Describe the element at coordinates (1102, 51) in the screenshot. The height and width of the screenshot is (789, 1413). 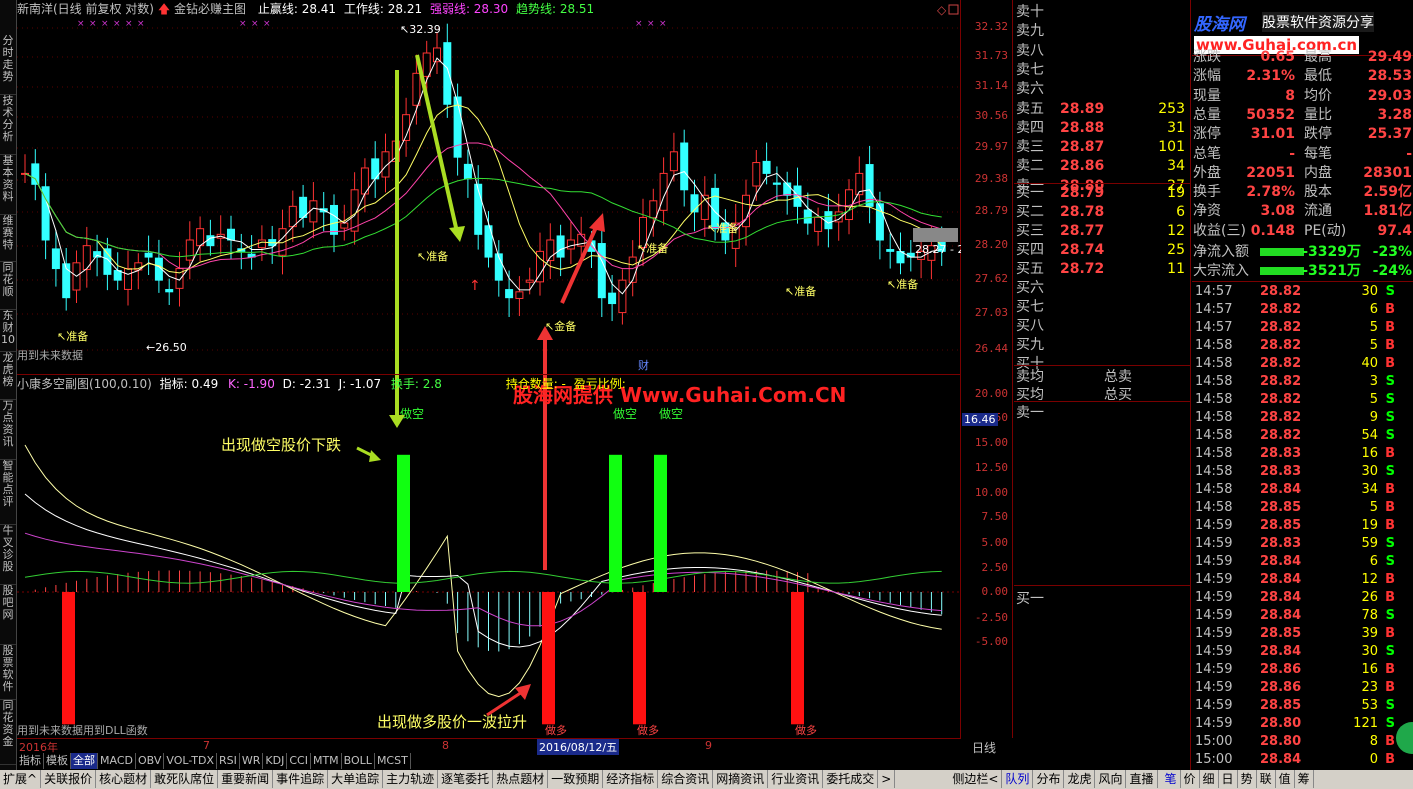
I see `sell-row: 卖八` at that location.